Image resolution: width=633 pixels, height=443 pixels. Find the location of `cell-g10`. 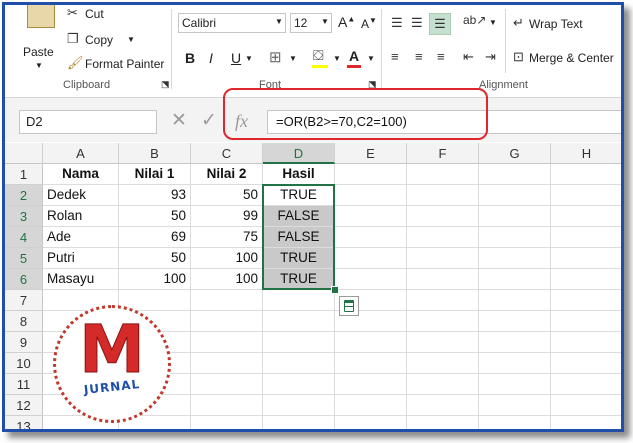

cell-g10 is located at coordinates (515, 363).